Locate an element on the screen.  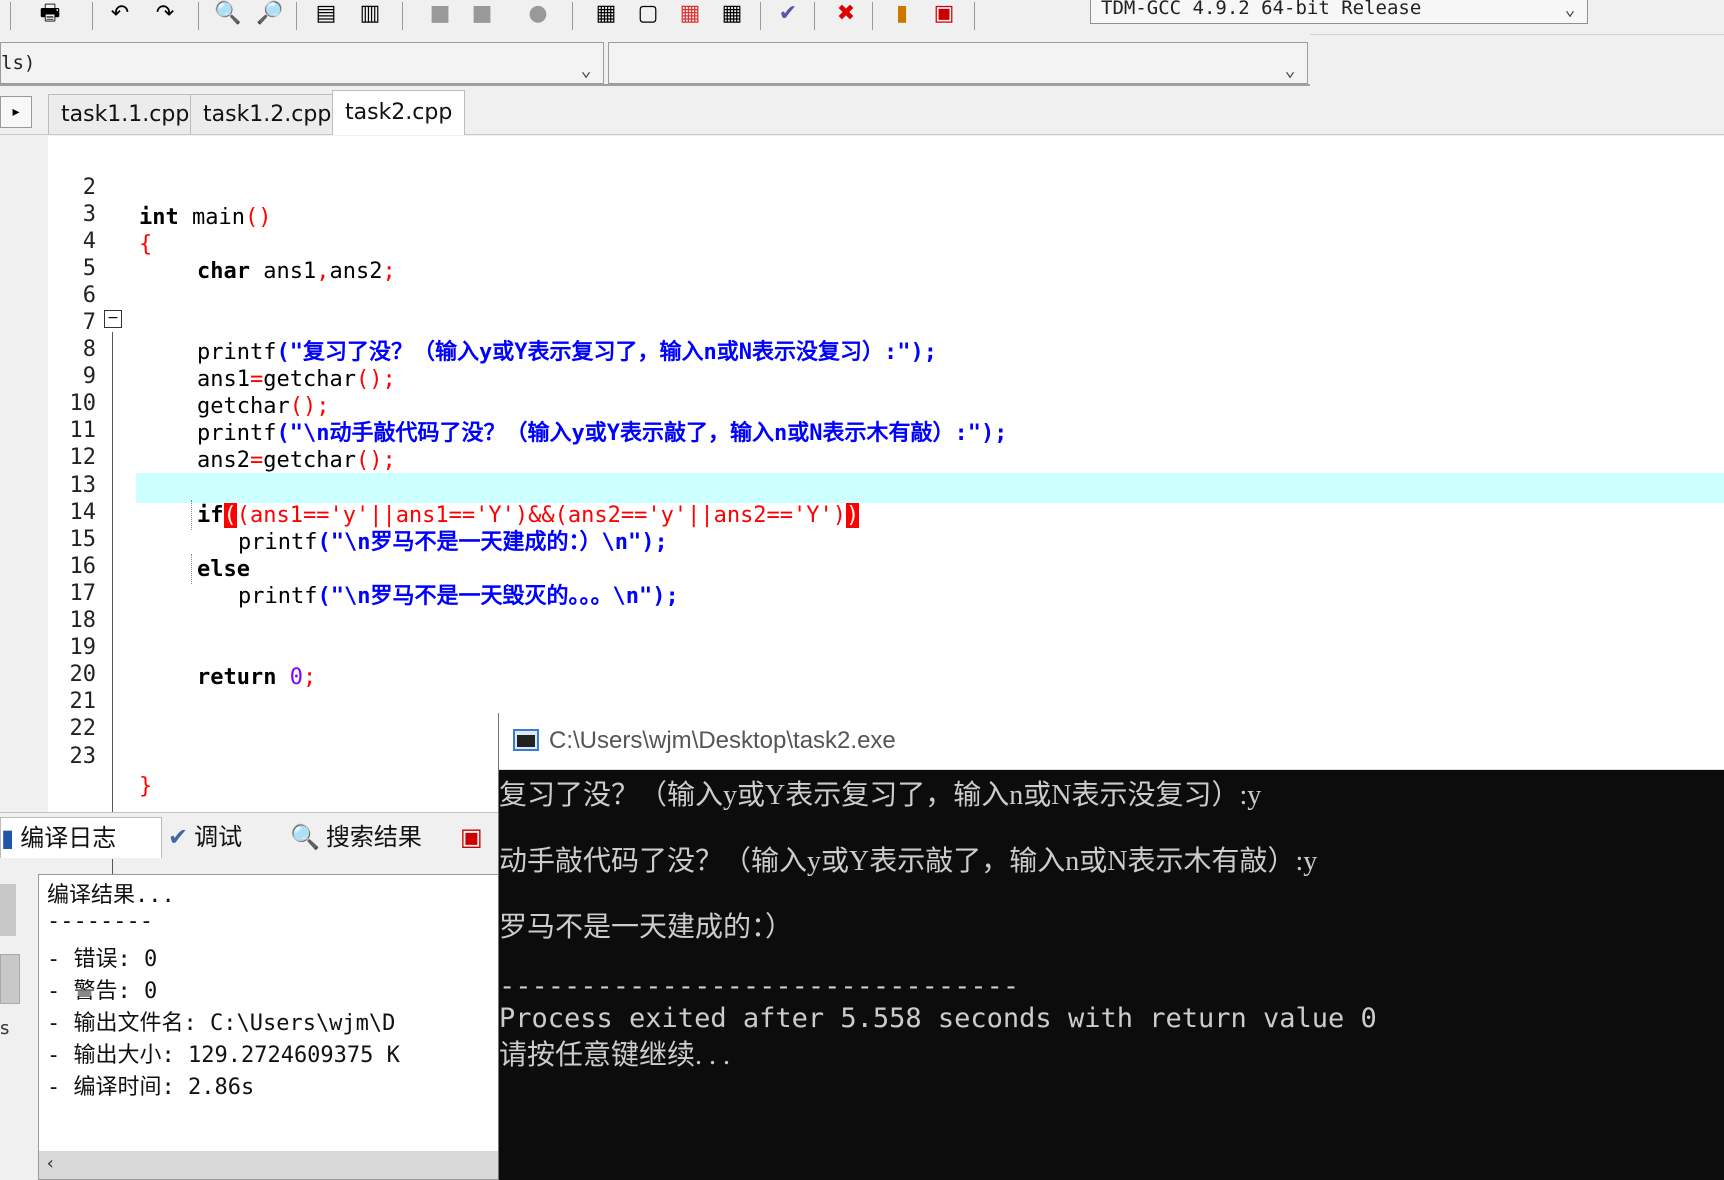
code-line: 19 return 0; is located at coordinates (886, 646).